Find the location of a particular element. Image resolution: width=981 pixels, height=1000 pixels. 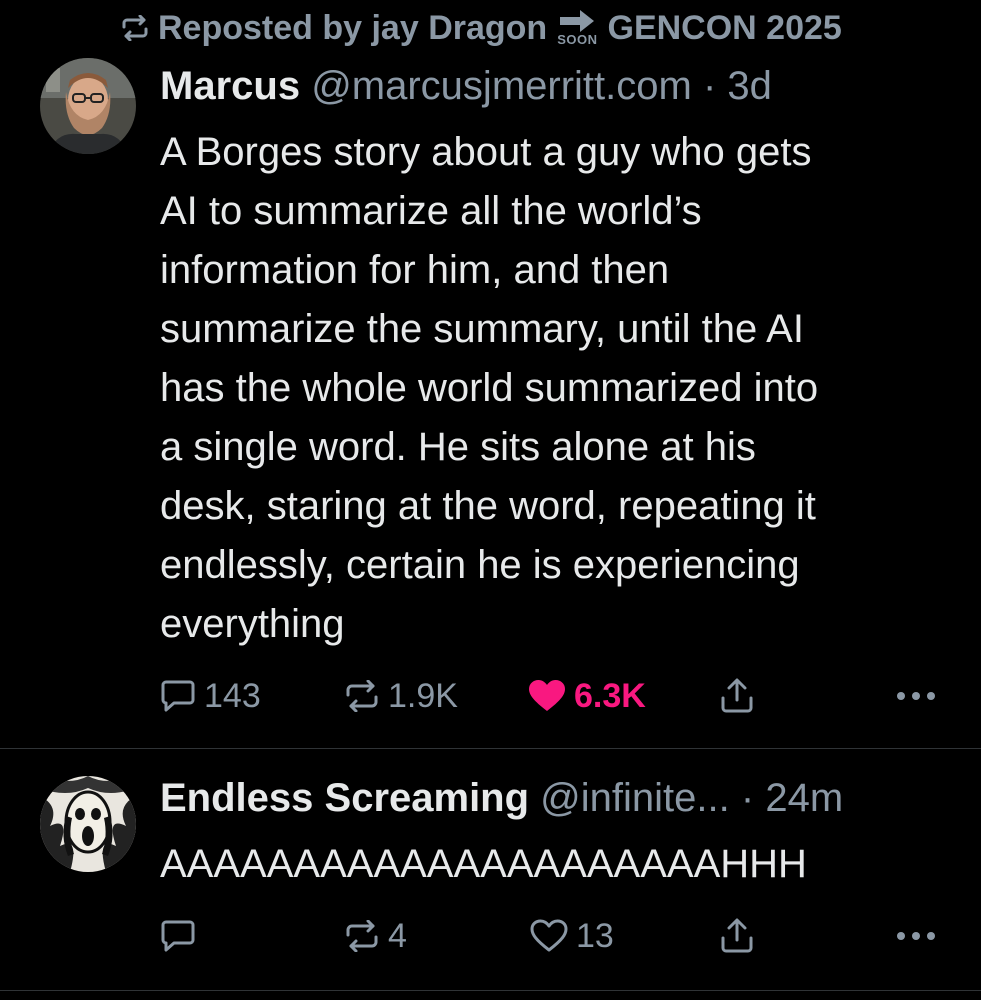

heart-outline-icon is located at coordinates (549, 936).